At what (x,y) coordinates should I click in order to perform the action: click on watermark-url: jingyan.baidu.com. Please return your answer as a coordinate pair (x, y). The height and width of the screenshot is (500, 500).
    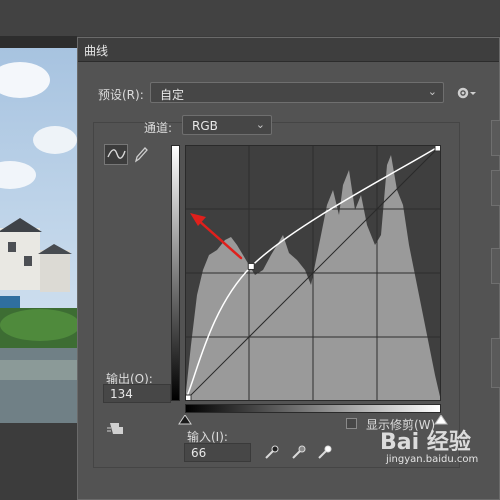
    Looking at the image, I should click on (432, 459).